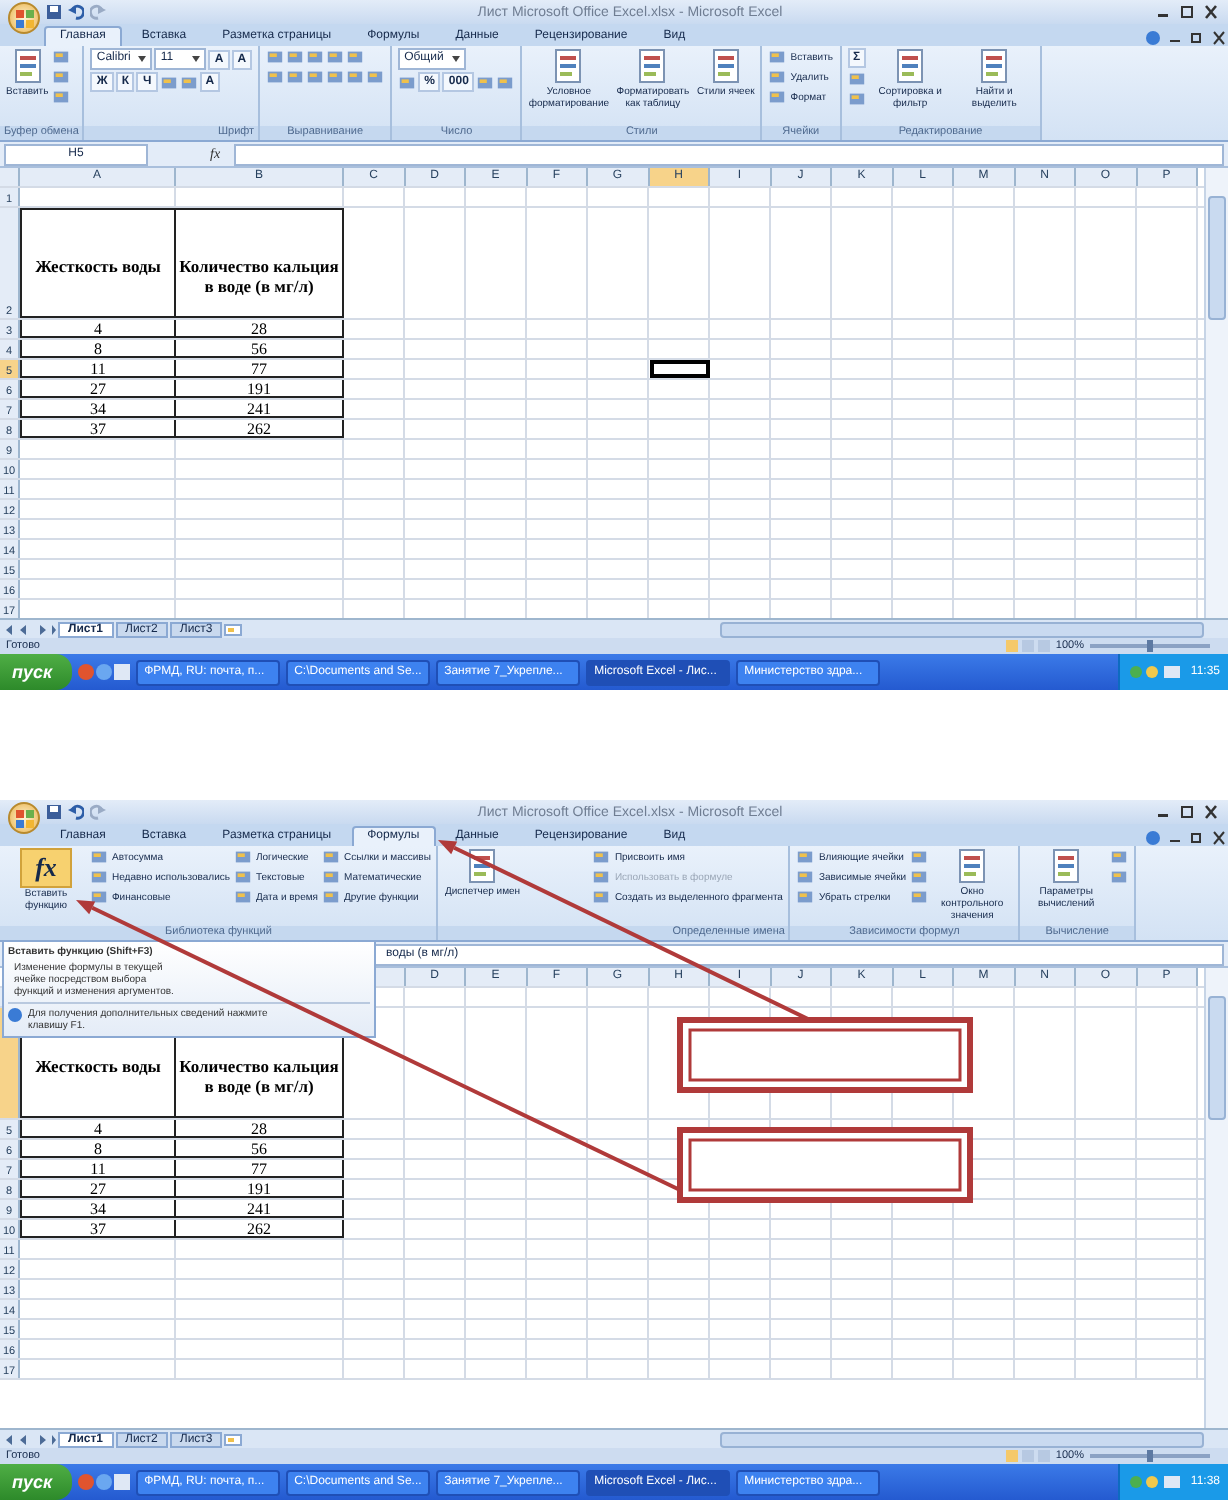  I want to click on formula-field, so click(729, 154).